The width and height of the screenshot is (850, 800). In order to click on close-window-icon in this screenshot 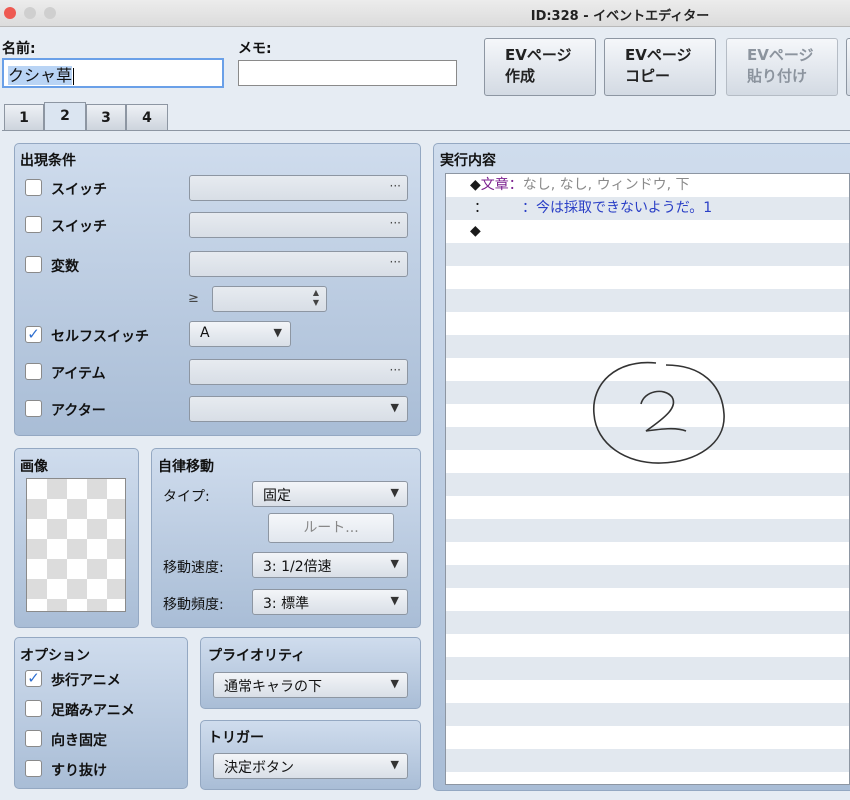, I will do `click(10, 13)`.